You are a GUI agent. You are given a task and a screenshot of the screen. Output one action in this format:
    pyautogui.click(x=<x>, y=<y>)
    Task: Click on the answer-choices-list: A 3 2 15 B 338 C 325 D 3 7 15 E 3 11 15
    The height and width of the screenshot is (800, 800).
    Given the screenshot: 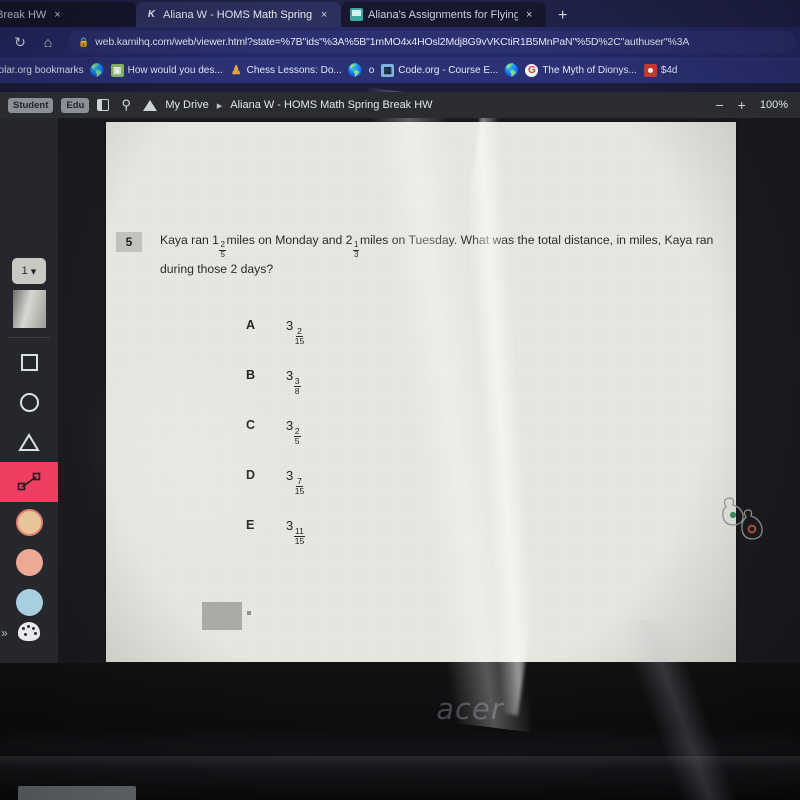 What is the action you would take?
    pyautogui.click(x=276, y=443)
    